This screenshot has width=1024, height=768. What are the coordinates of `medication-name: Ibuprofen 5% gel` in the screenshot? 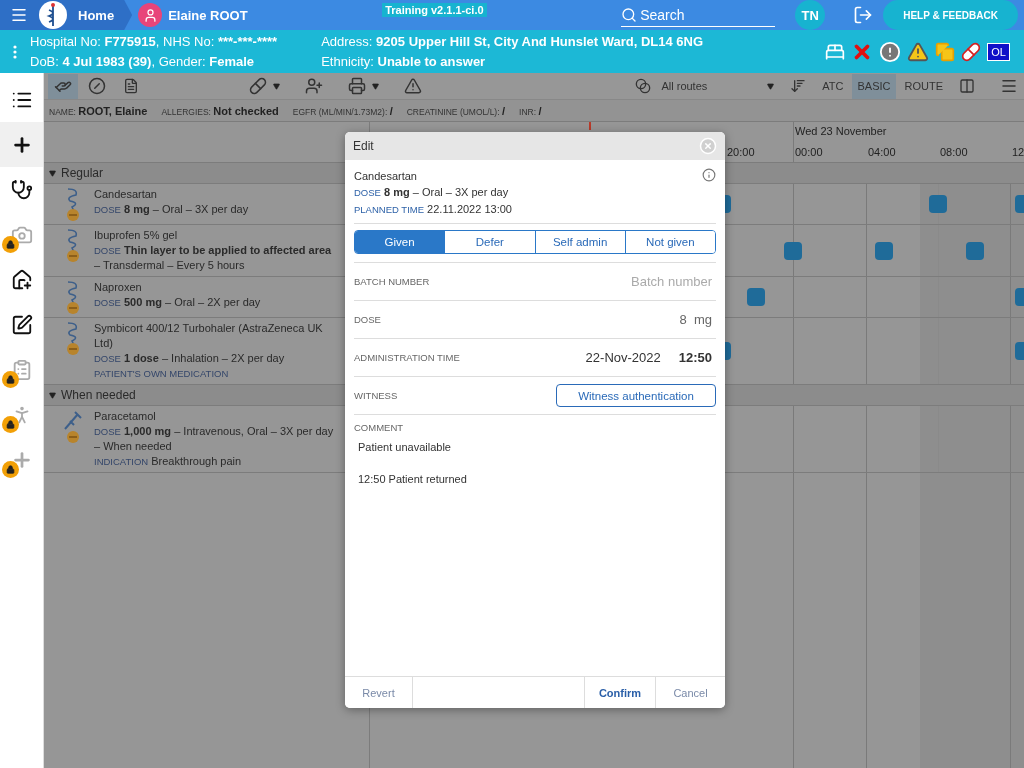 It's located at (136, 235).